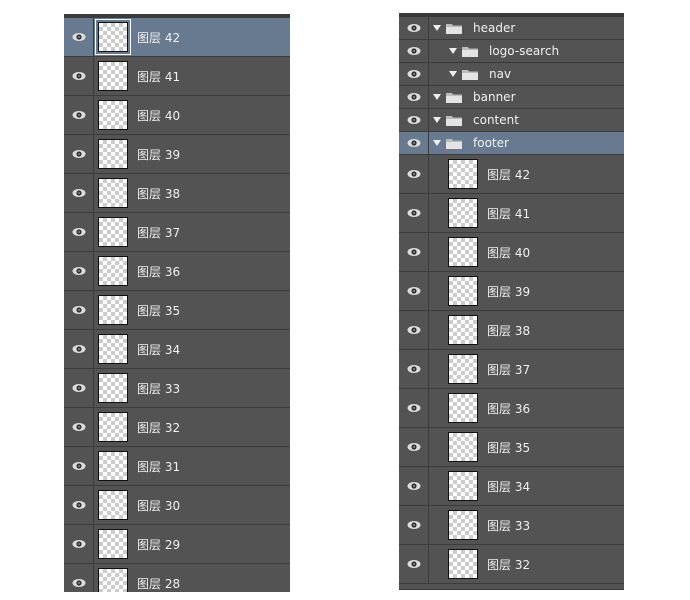 The height and width of the screenshot is (600, 690). What do you see at coordinates (509, 252) in the screenshot?
I see `layer-name: 图层 40` at bounding box center [509, 252].